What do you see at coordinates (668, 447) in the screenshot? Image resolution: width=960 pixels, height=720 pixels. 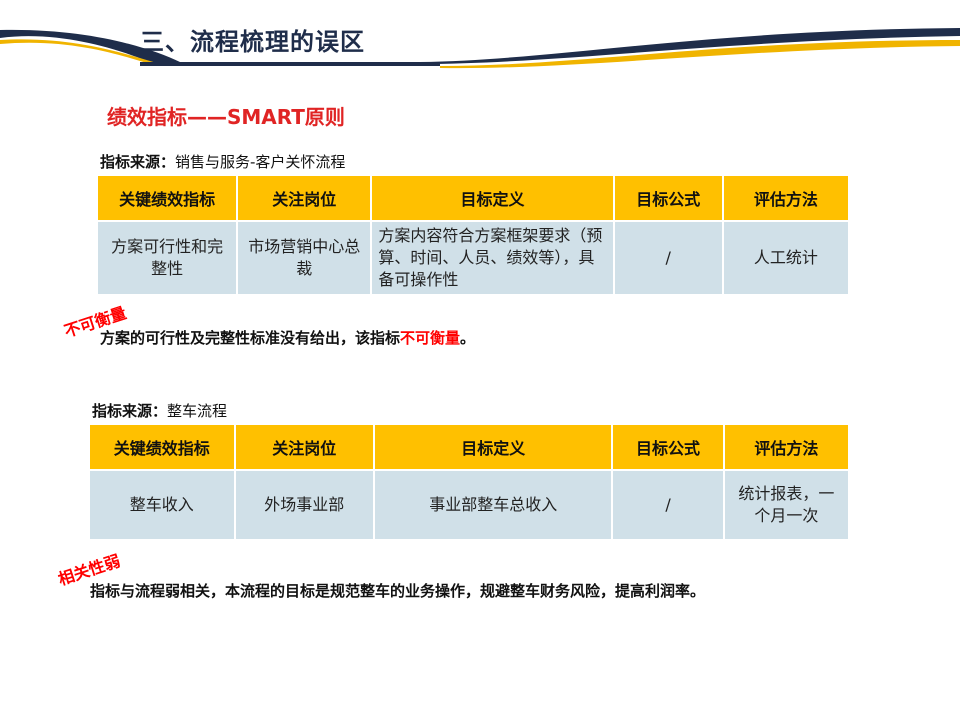 I see `table2-header-formula: 目标公式` at bounding box center [668, 447].